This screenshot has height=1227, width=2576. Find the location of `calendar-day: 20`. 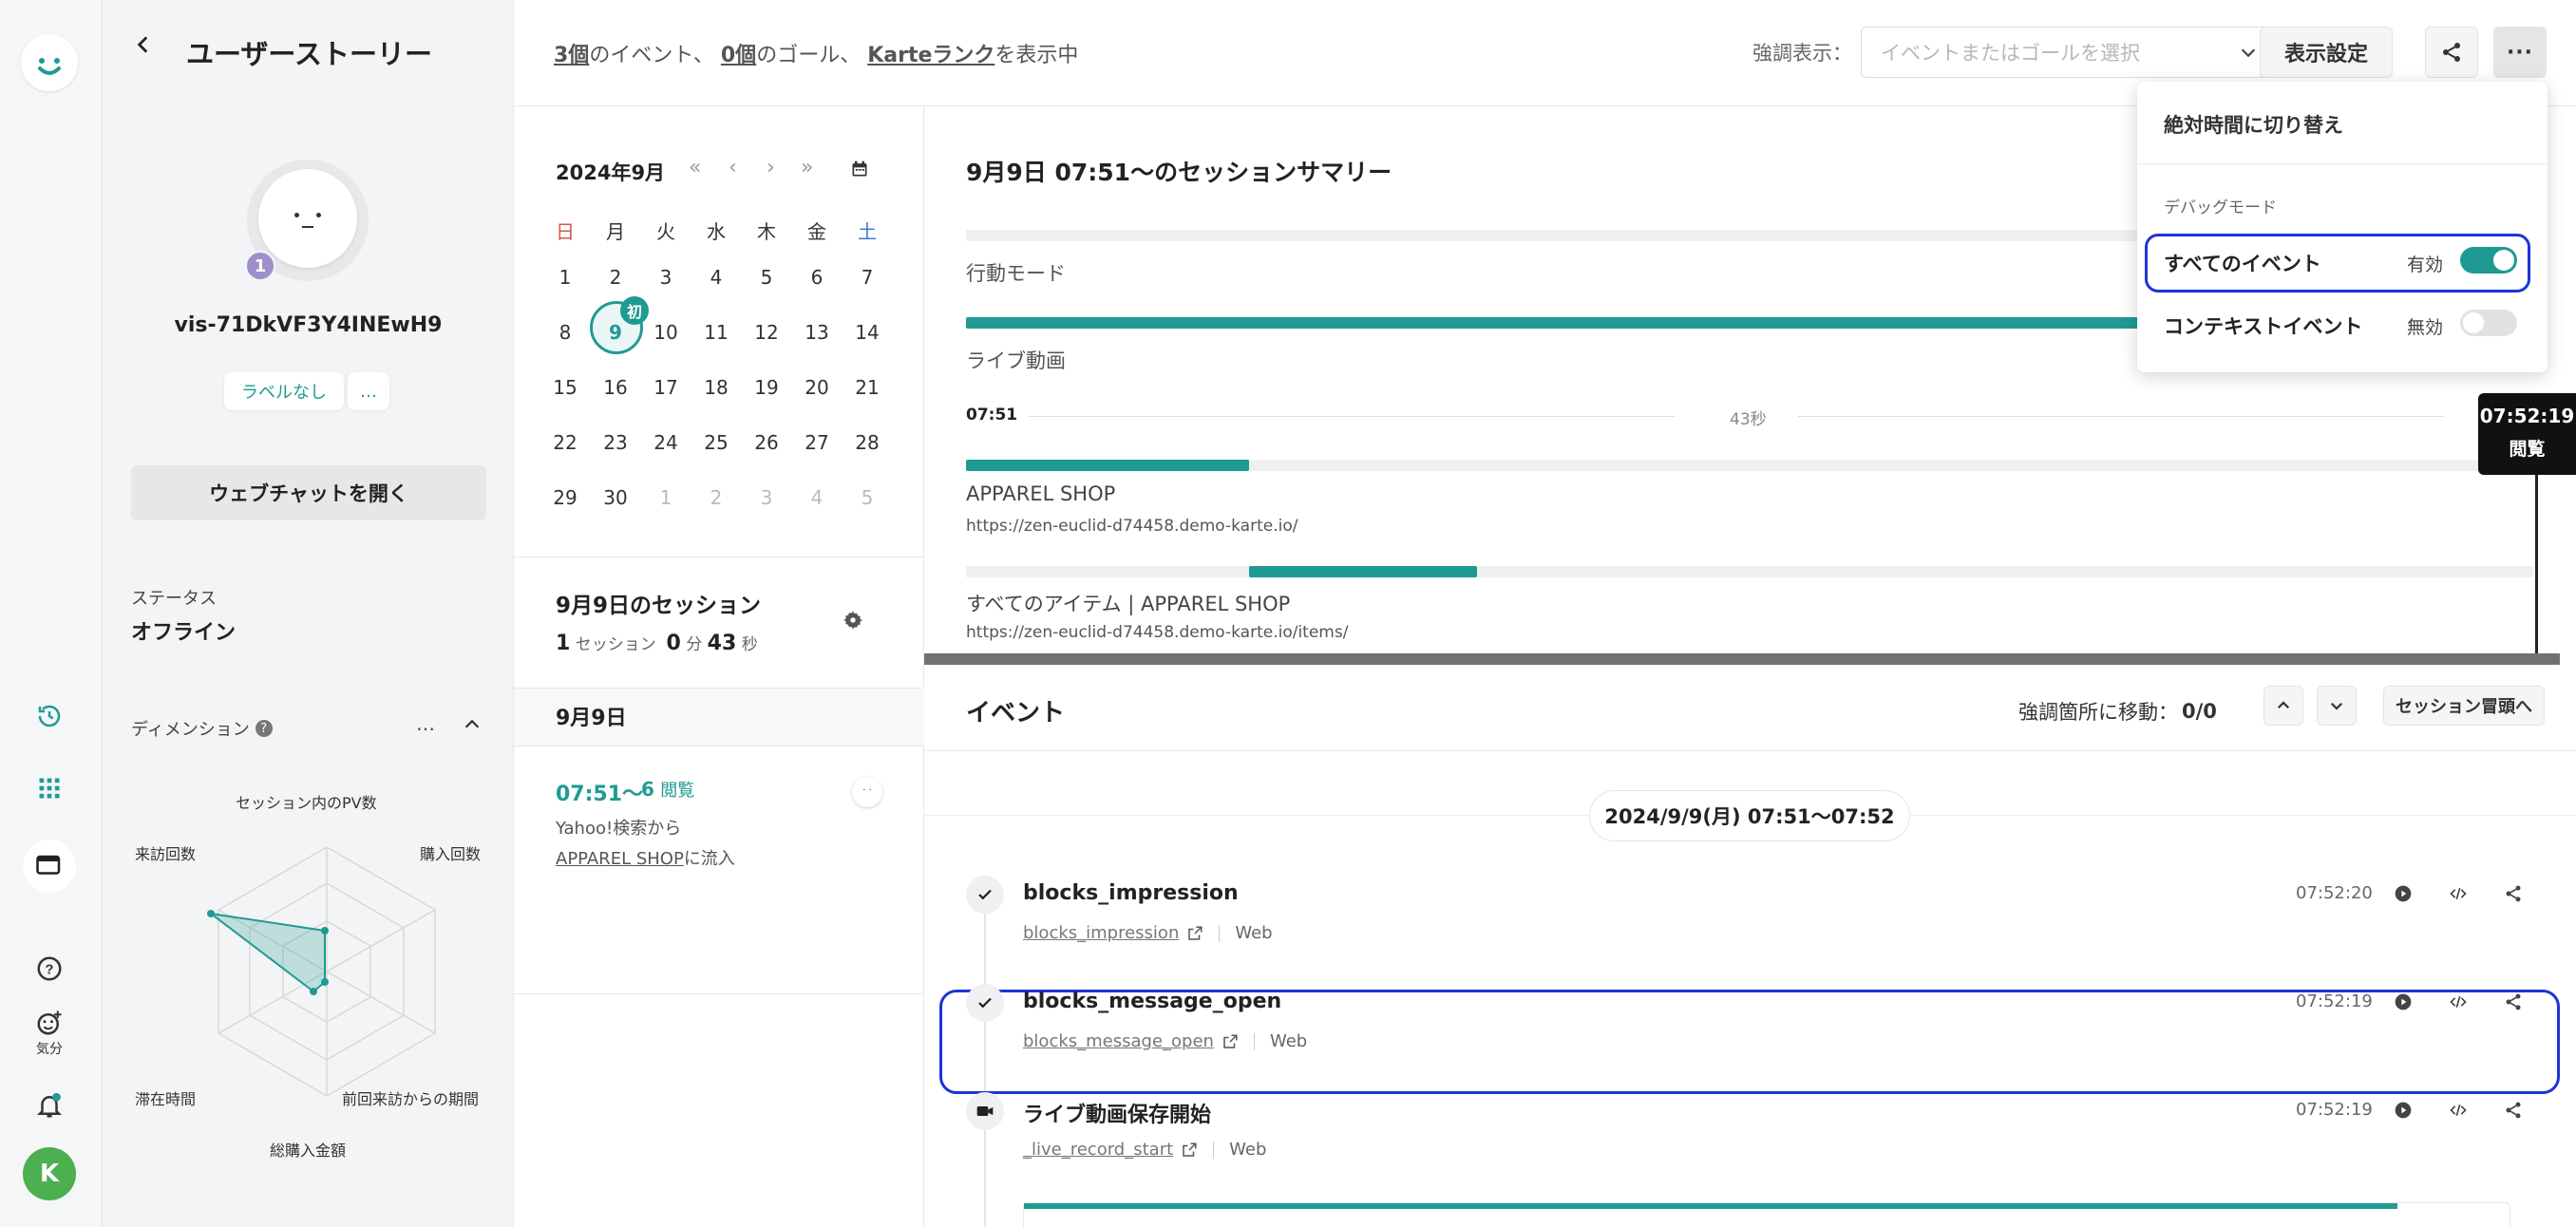

calendar-day: 20 is located at coordinates (817, 387).